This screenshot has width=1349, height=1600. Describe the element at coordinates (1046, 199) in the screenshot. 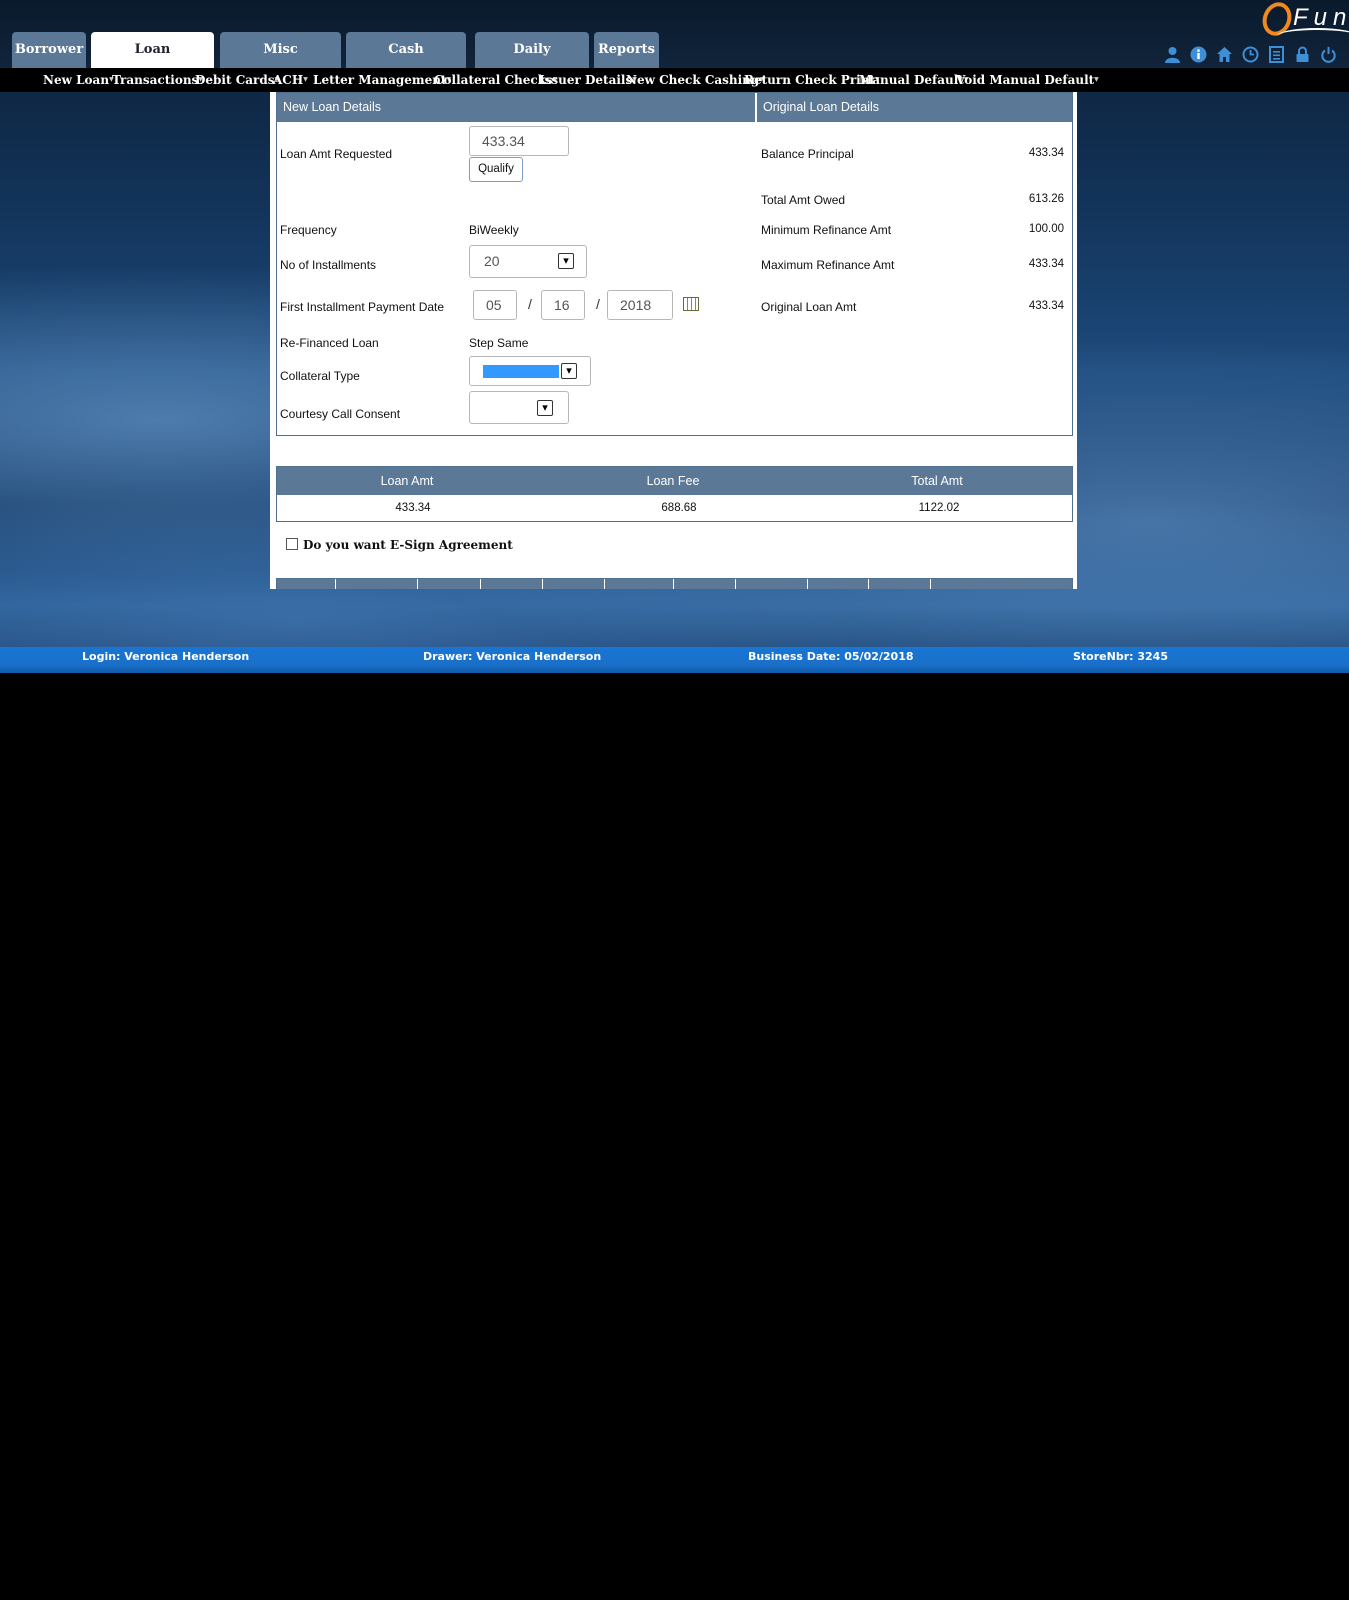

I see `total-amt-owed-value: 613.26` at that location.